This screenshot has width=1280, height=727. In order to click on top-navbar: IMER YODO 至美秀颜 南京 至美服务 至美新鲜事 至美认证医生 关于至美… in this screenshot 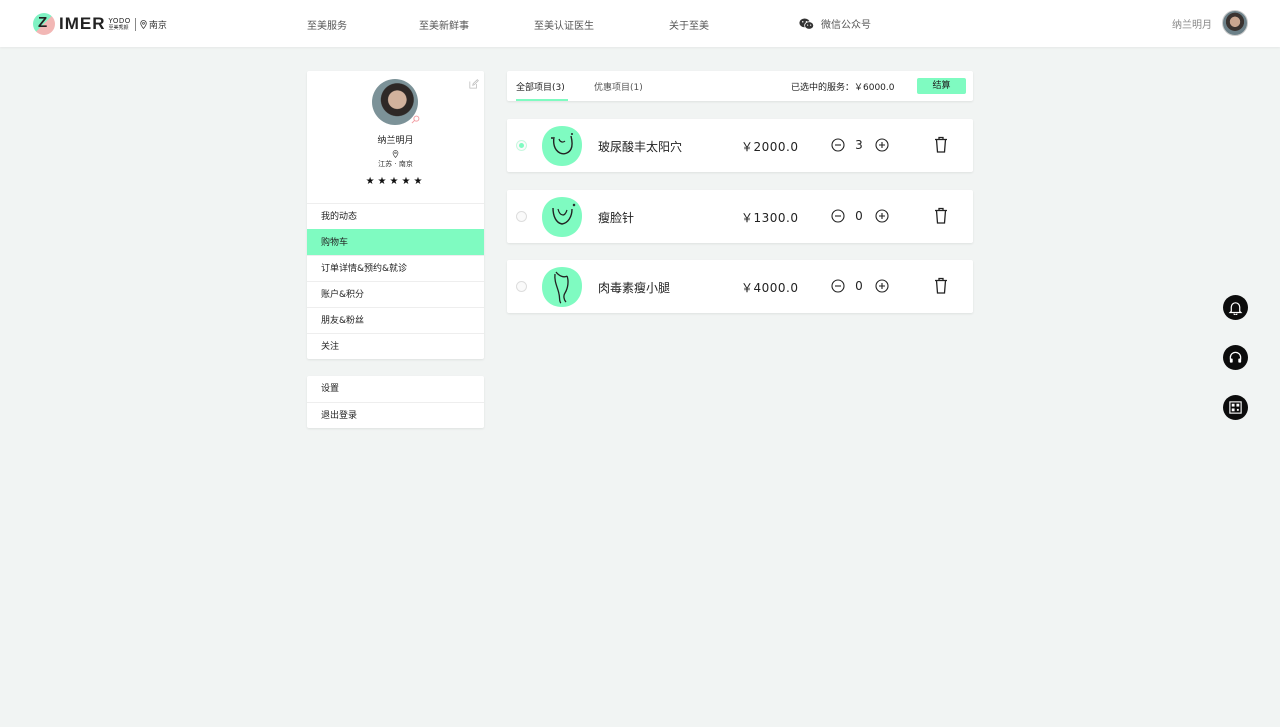, I will do `click(640, 23)`.